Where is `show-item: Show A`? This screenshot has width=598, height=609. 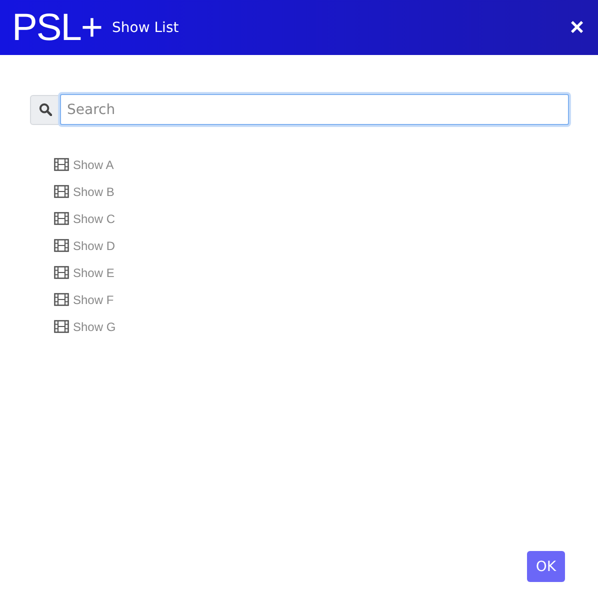 show-item: Show A is located at coordinates (93, 165).